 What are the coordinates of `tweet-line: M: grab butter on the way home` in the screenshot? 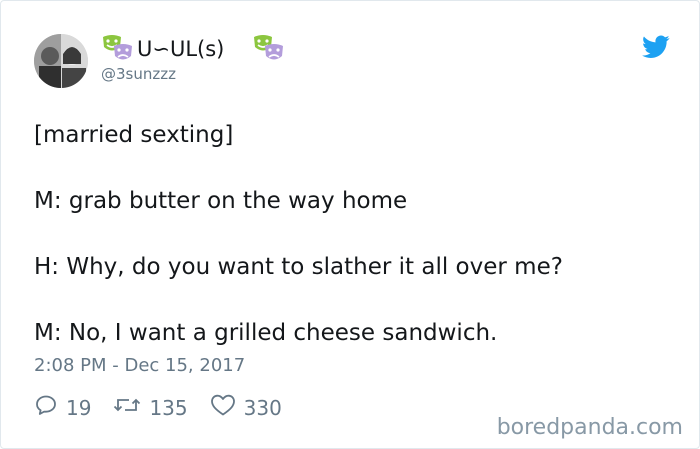 It's located at (221, 201).